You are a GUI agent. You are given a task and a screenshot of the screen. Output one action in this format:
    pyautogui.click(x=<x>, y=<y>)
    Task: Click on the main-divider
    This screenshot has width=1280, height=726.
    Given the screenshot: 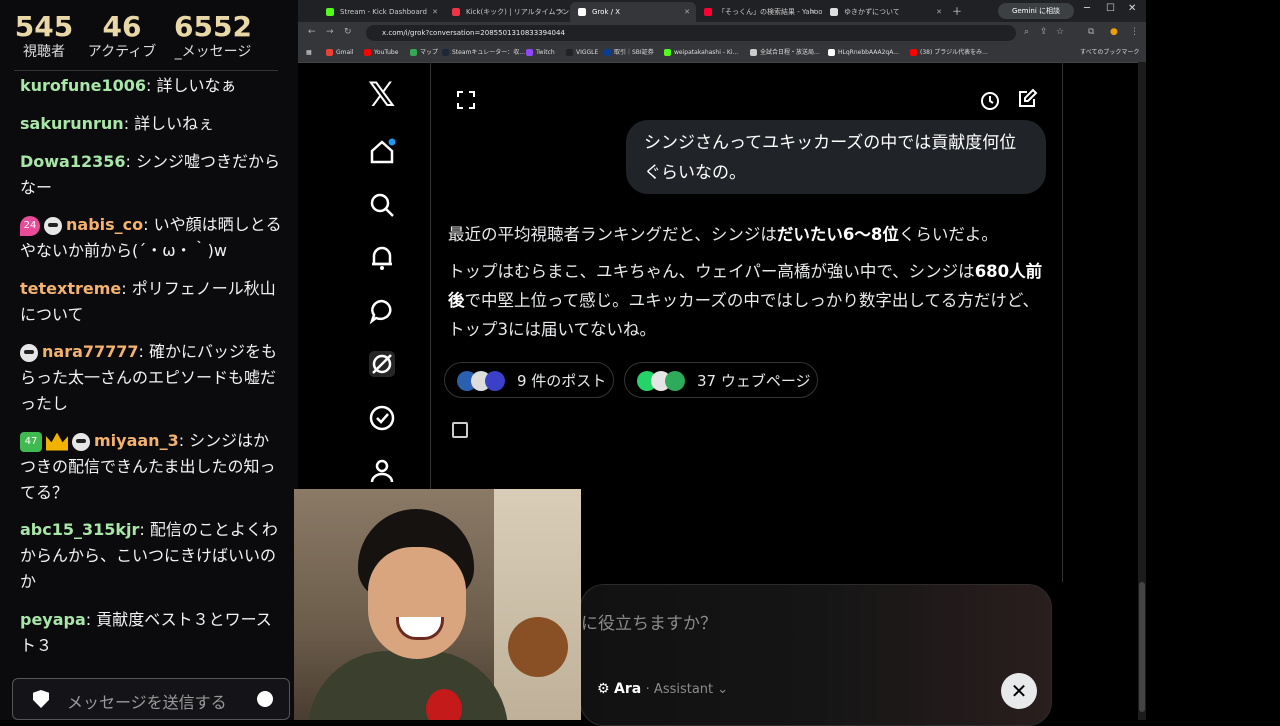 What is the action you would take?
    pyautogui.click(x=1062, y=322)
    